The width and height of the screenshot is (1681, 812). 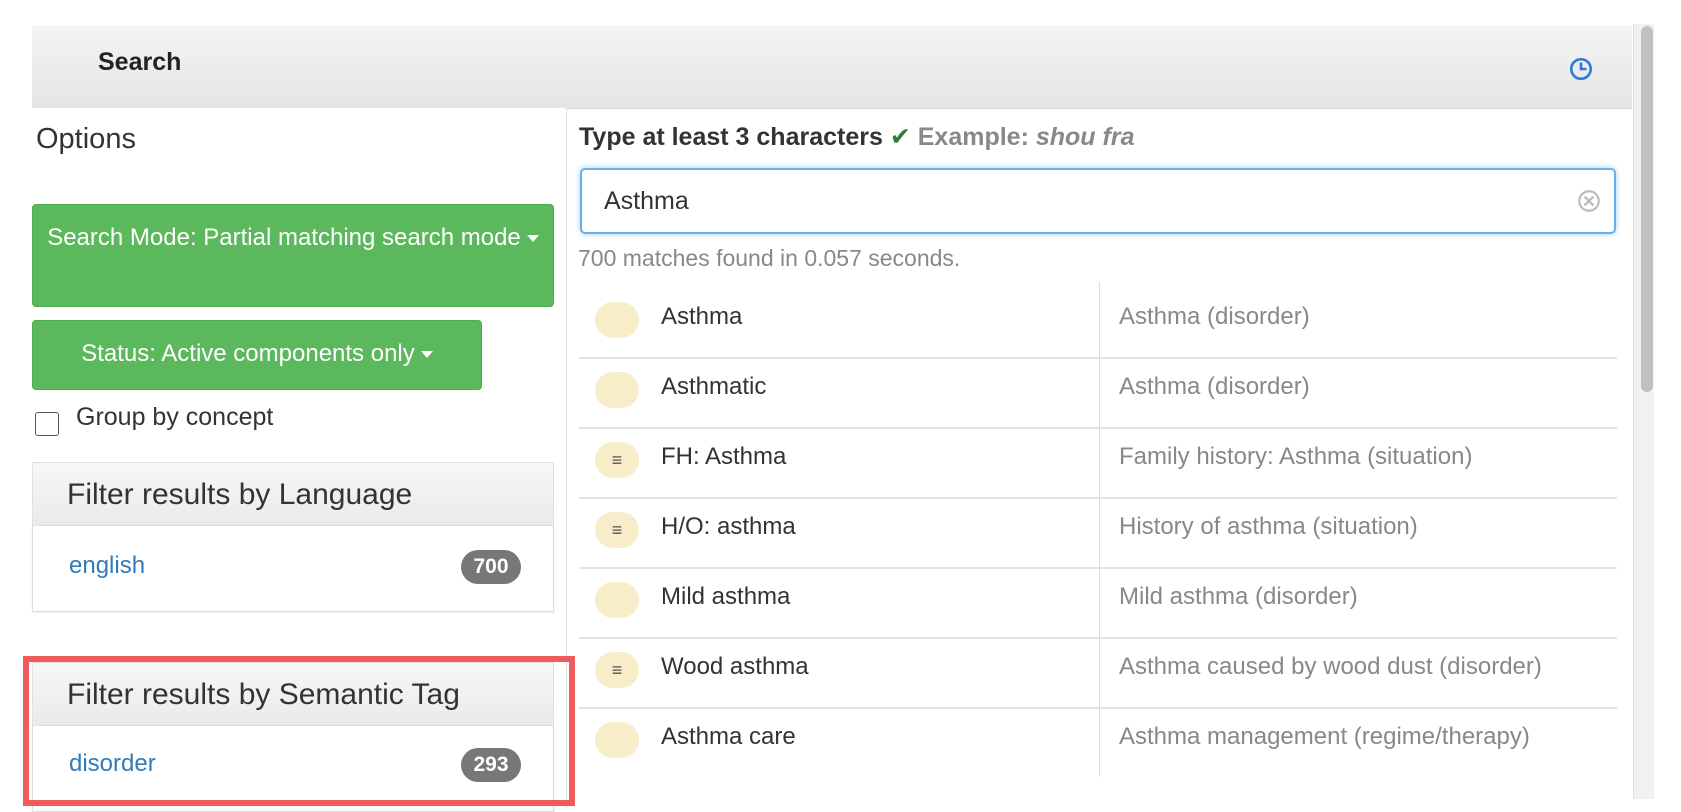 I want to click on result-fsn: Family history: Asthma (situation), so click(x=1296, y=456).